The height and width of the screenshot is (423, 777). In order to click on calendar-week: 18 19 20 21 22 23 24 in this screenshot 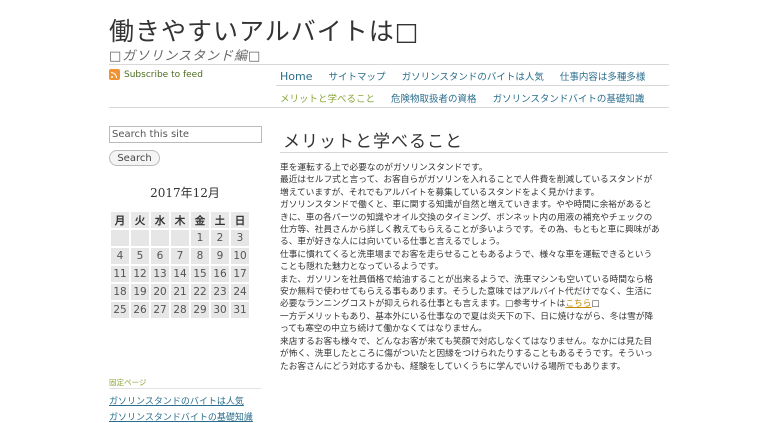, I will do `click(180, 292)`.